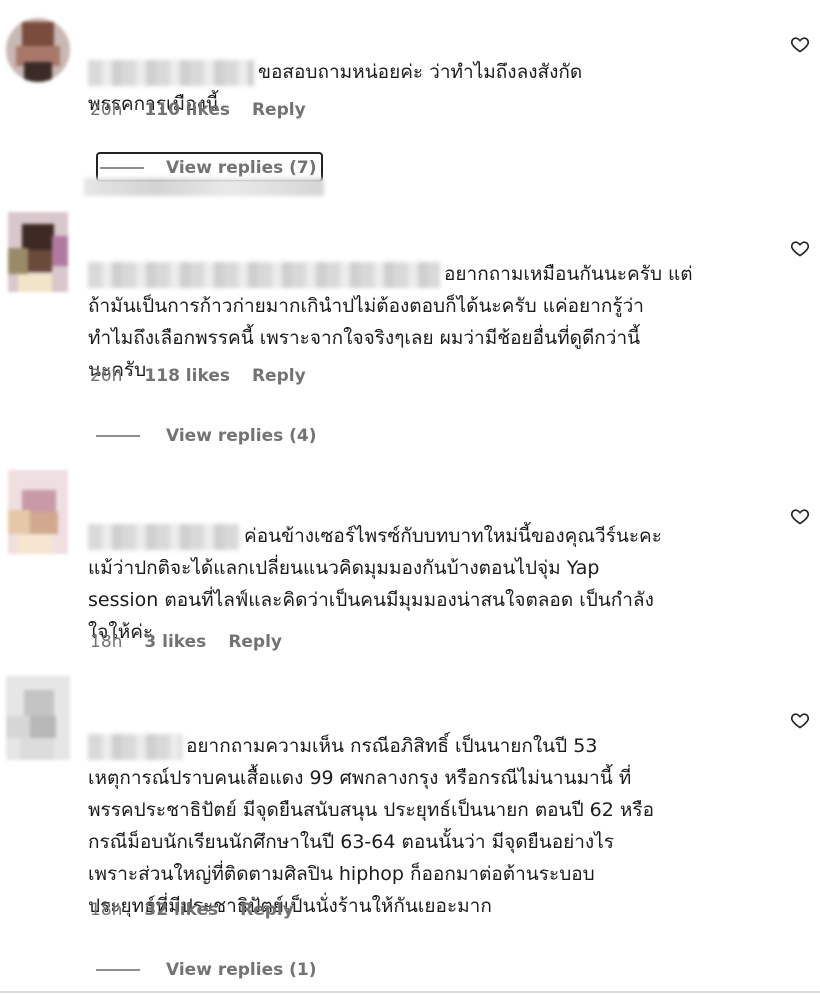 The width and height of the screenshot is (820, 995). What do you see at coordinates (181, 910) in the screenshot?
I see `like-count: 32 likes` at bounding box center [181, 910].